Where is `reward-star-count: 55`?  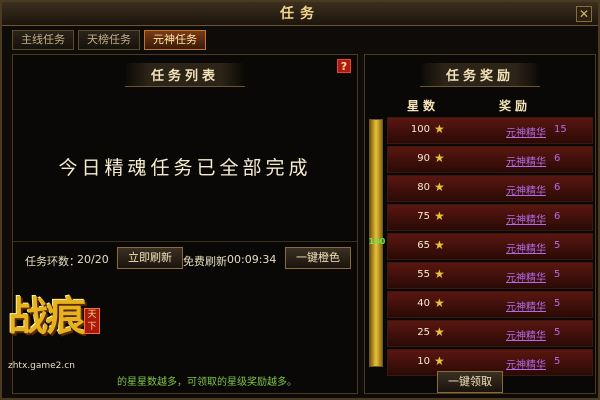 reward-star-count: 55 is located at coordinates (423, 274).